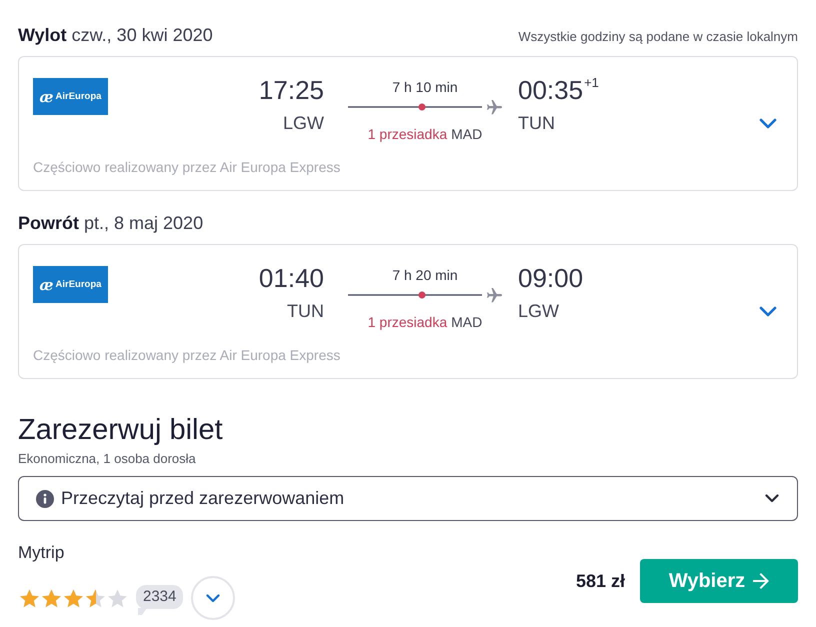  I want to click on info-icon, so click(45, 499).